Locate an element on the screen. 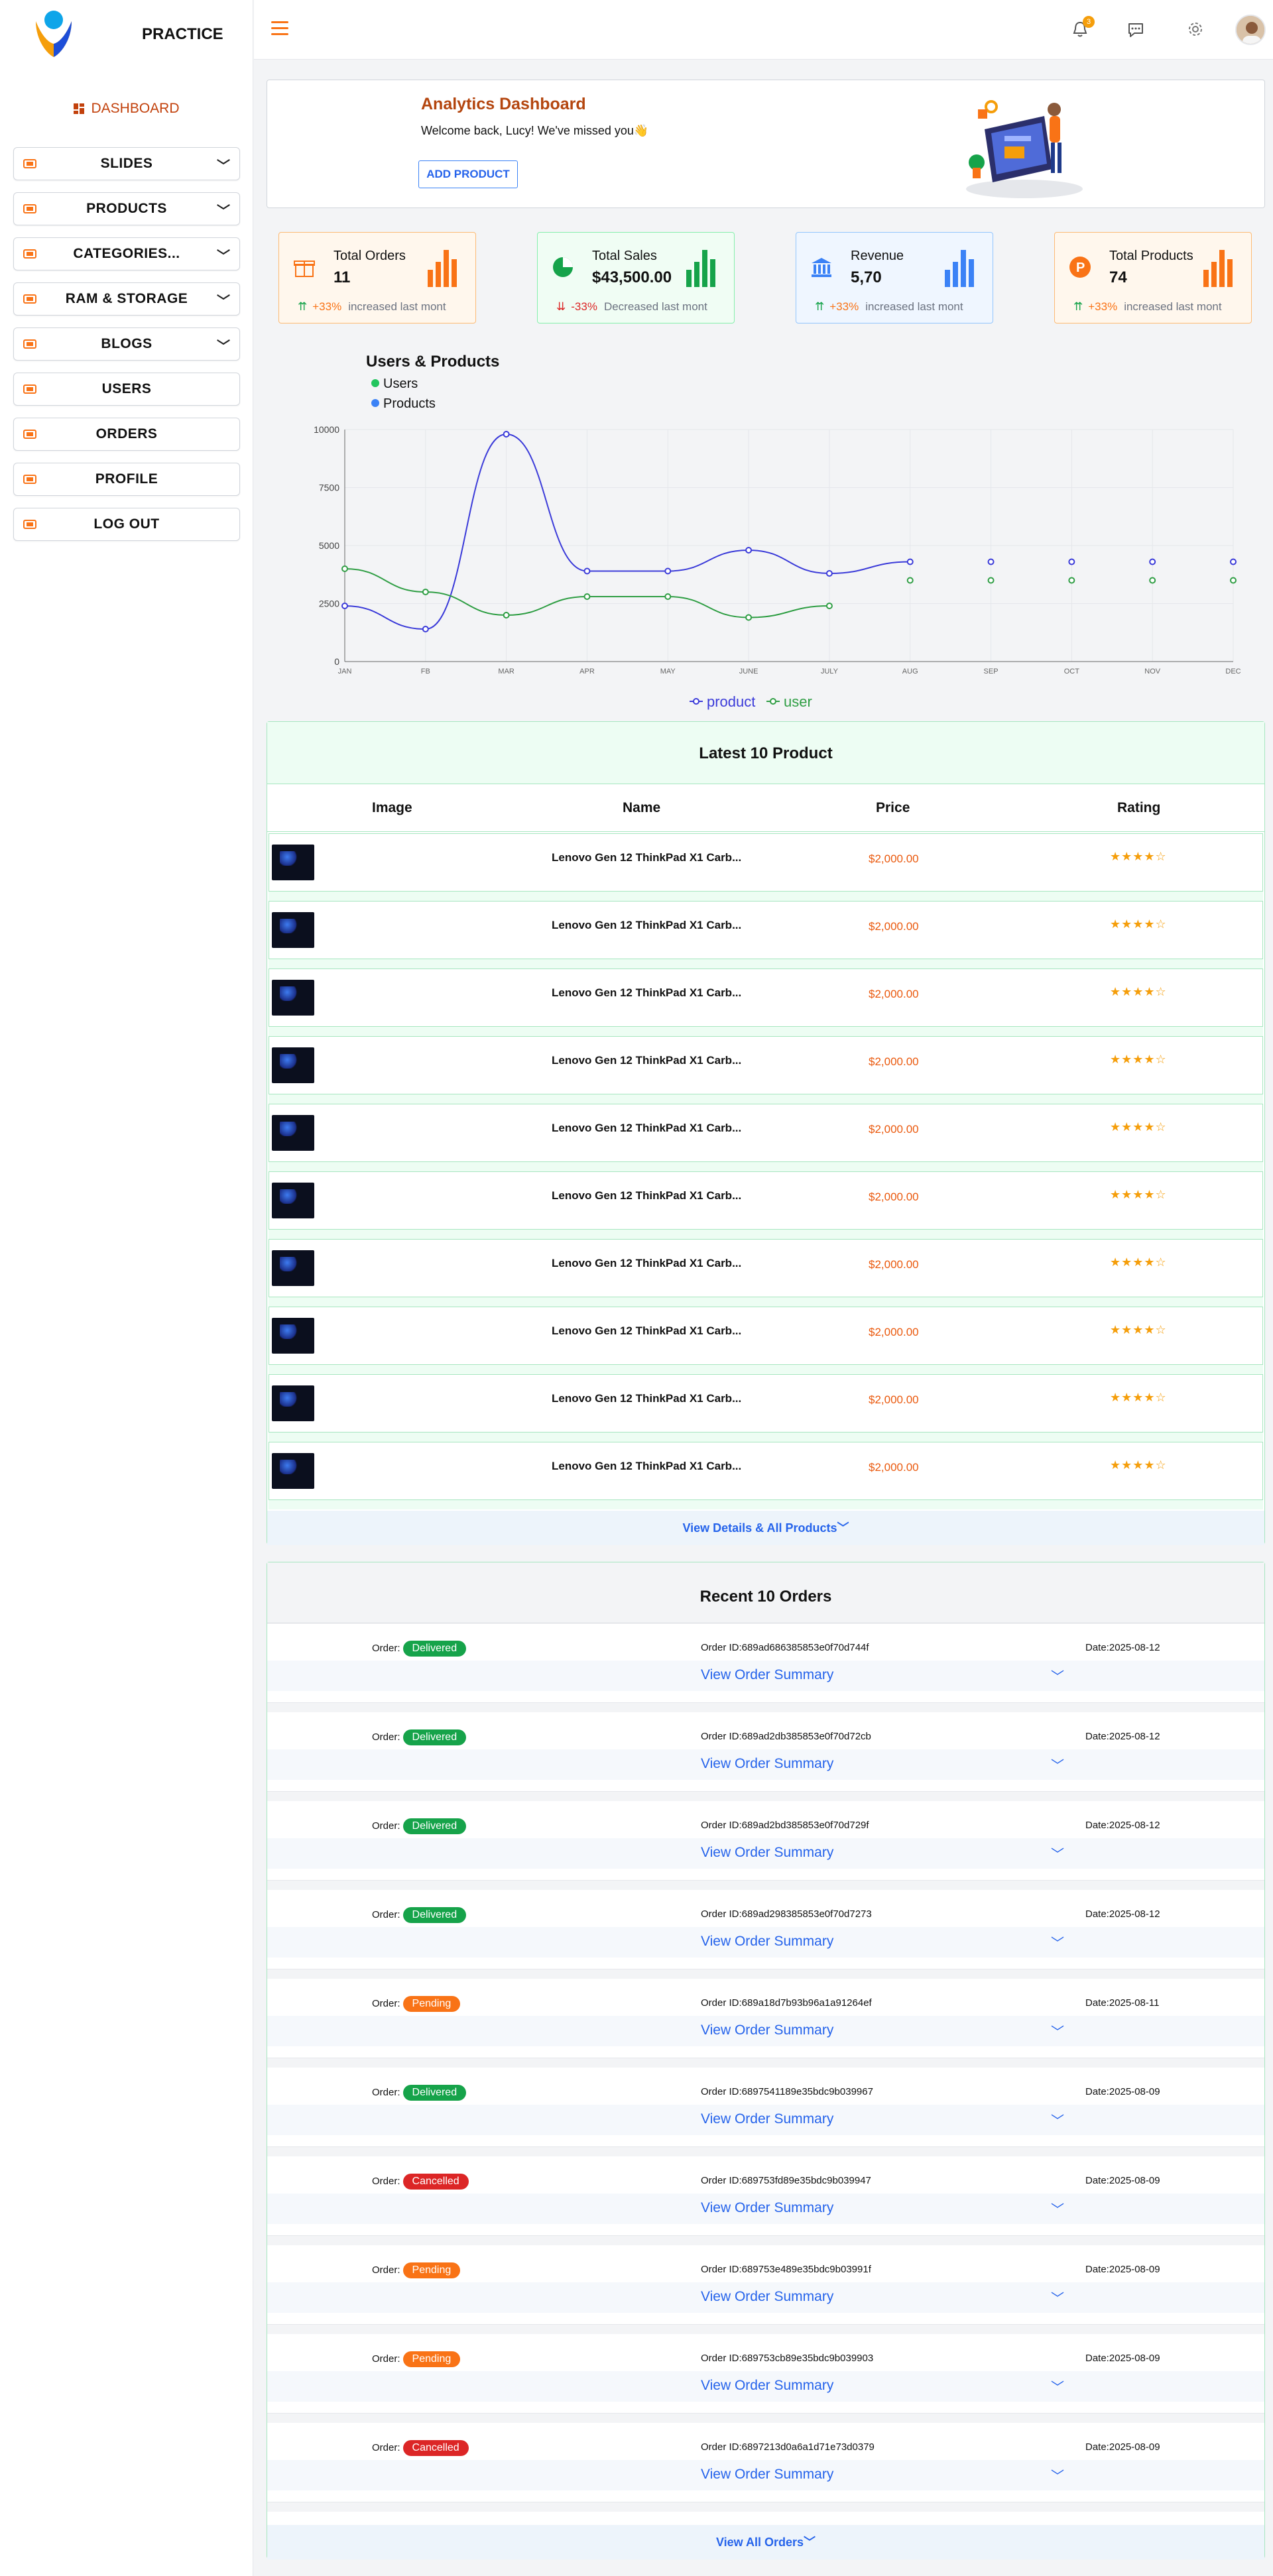  settings-gear-icon is located at coordinates (1195, 29).